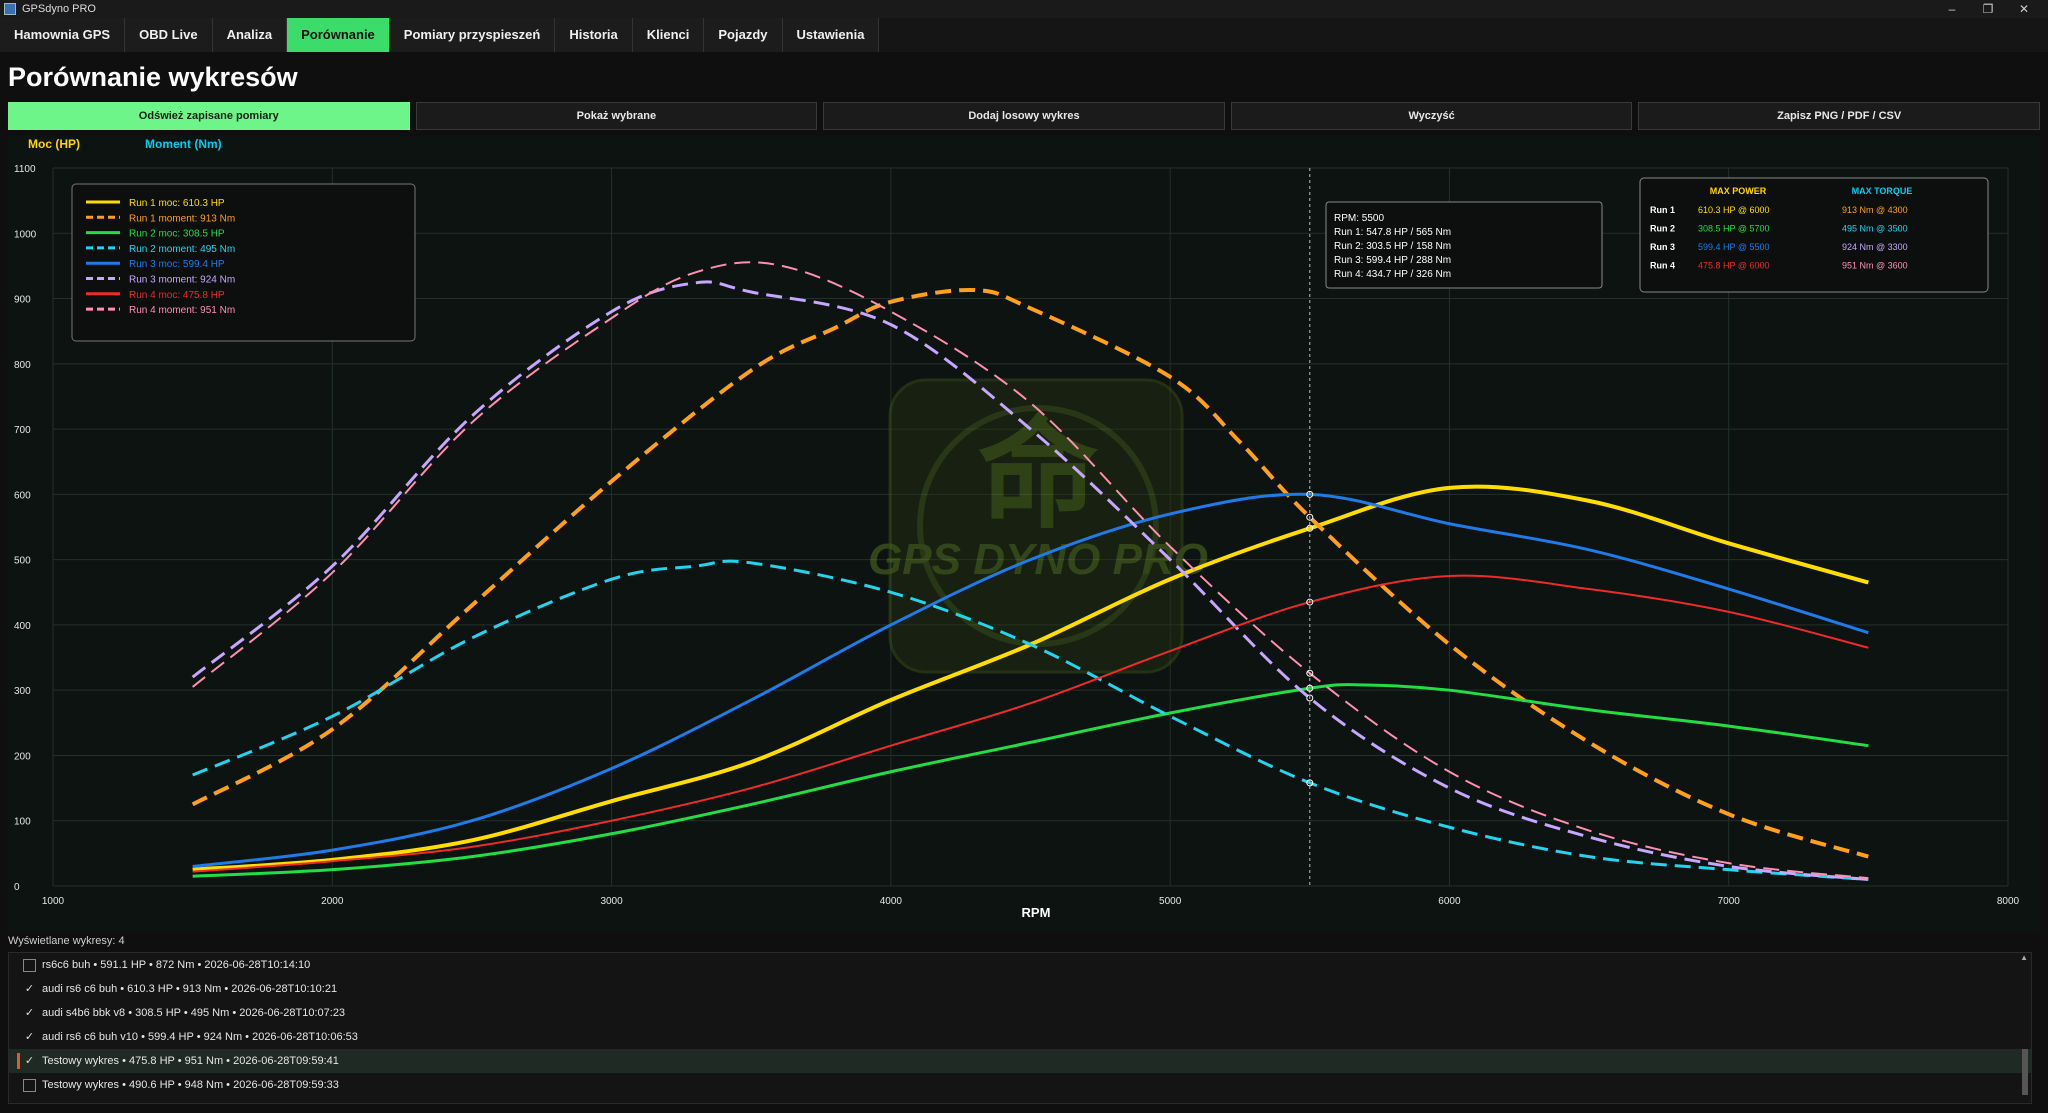 Image resolution: width=2048 pixels, height=1113 pixels. I want to click on x-tick-label: 1000, so click(53, 901).